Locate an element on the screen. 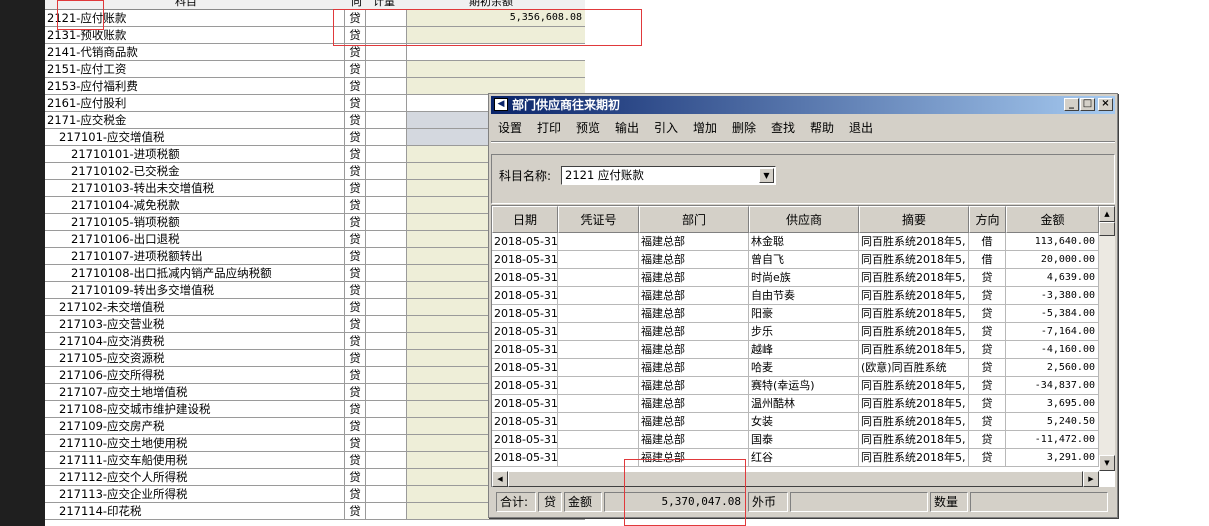 Image resolution: width=1209 pixels, height=526 pixels. vertical-scroll-thumb is located at coordinates (1107, 229).